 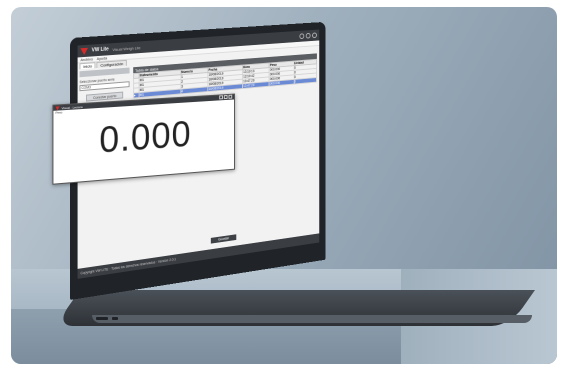 What do you see at coordinates (100, 50) in the screenshot?
I see `app-title: VW Lite` at bounding box center [100, 50].